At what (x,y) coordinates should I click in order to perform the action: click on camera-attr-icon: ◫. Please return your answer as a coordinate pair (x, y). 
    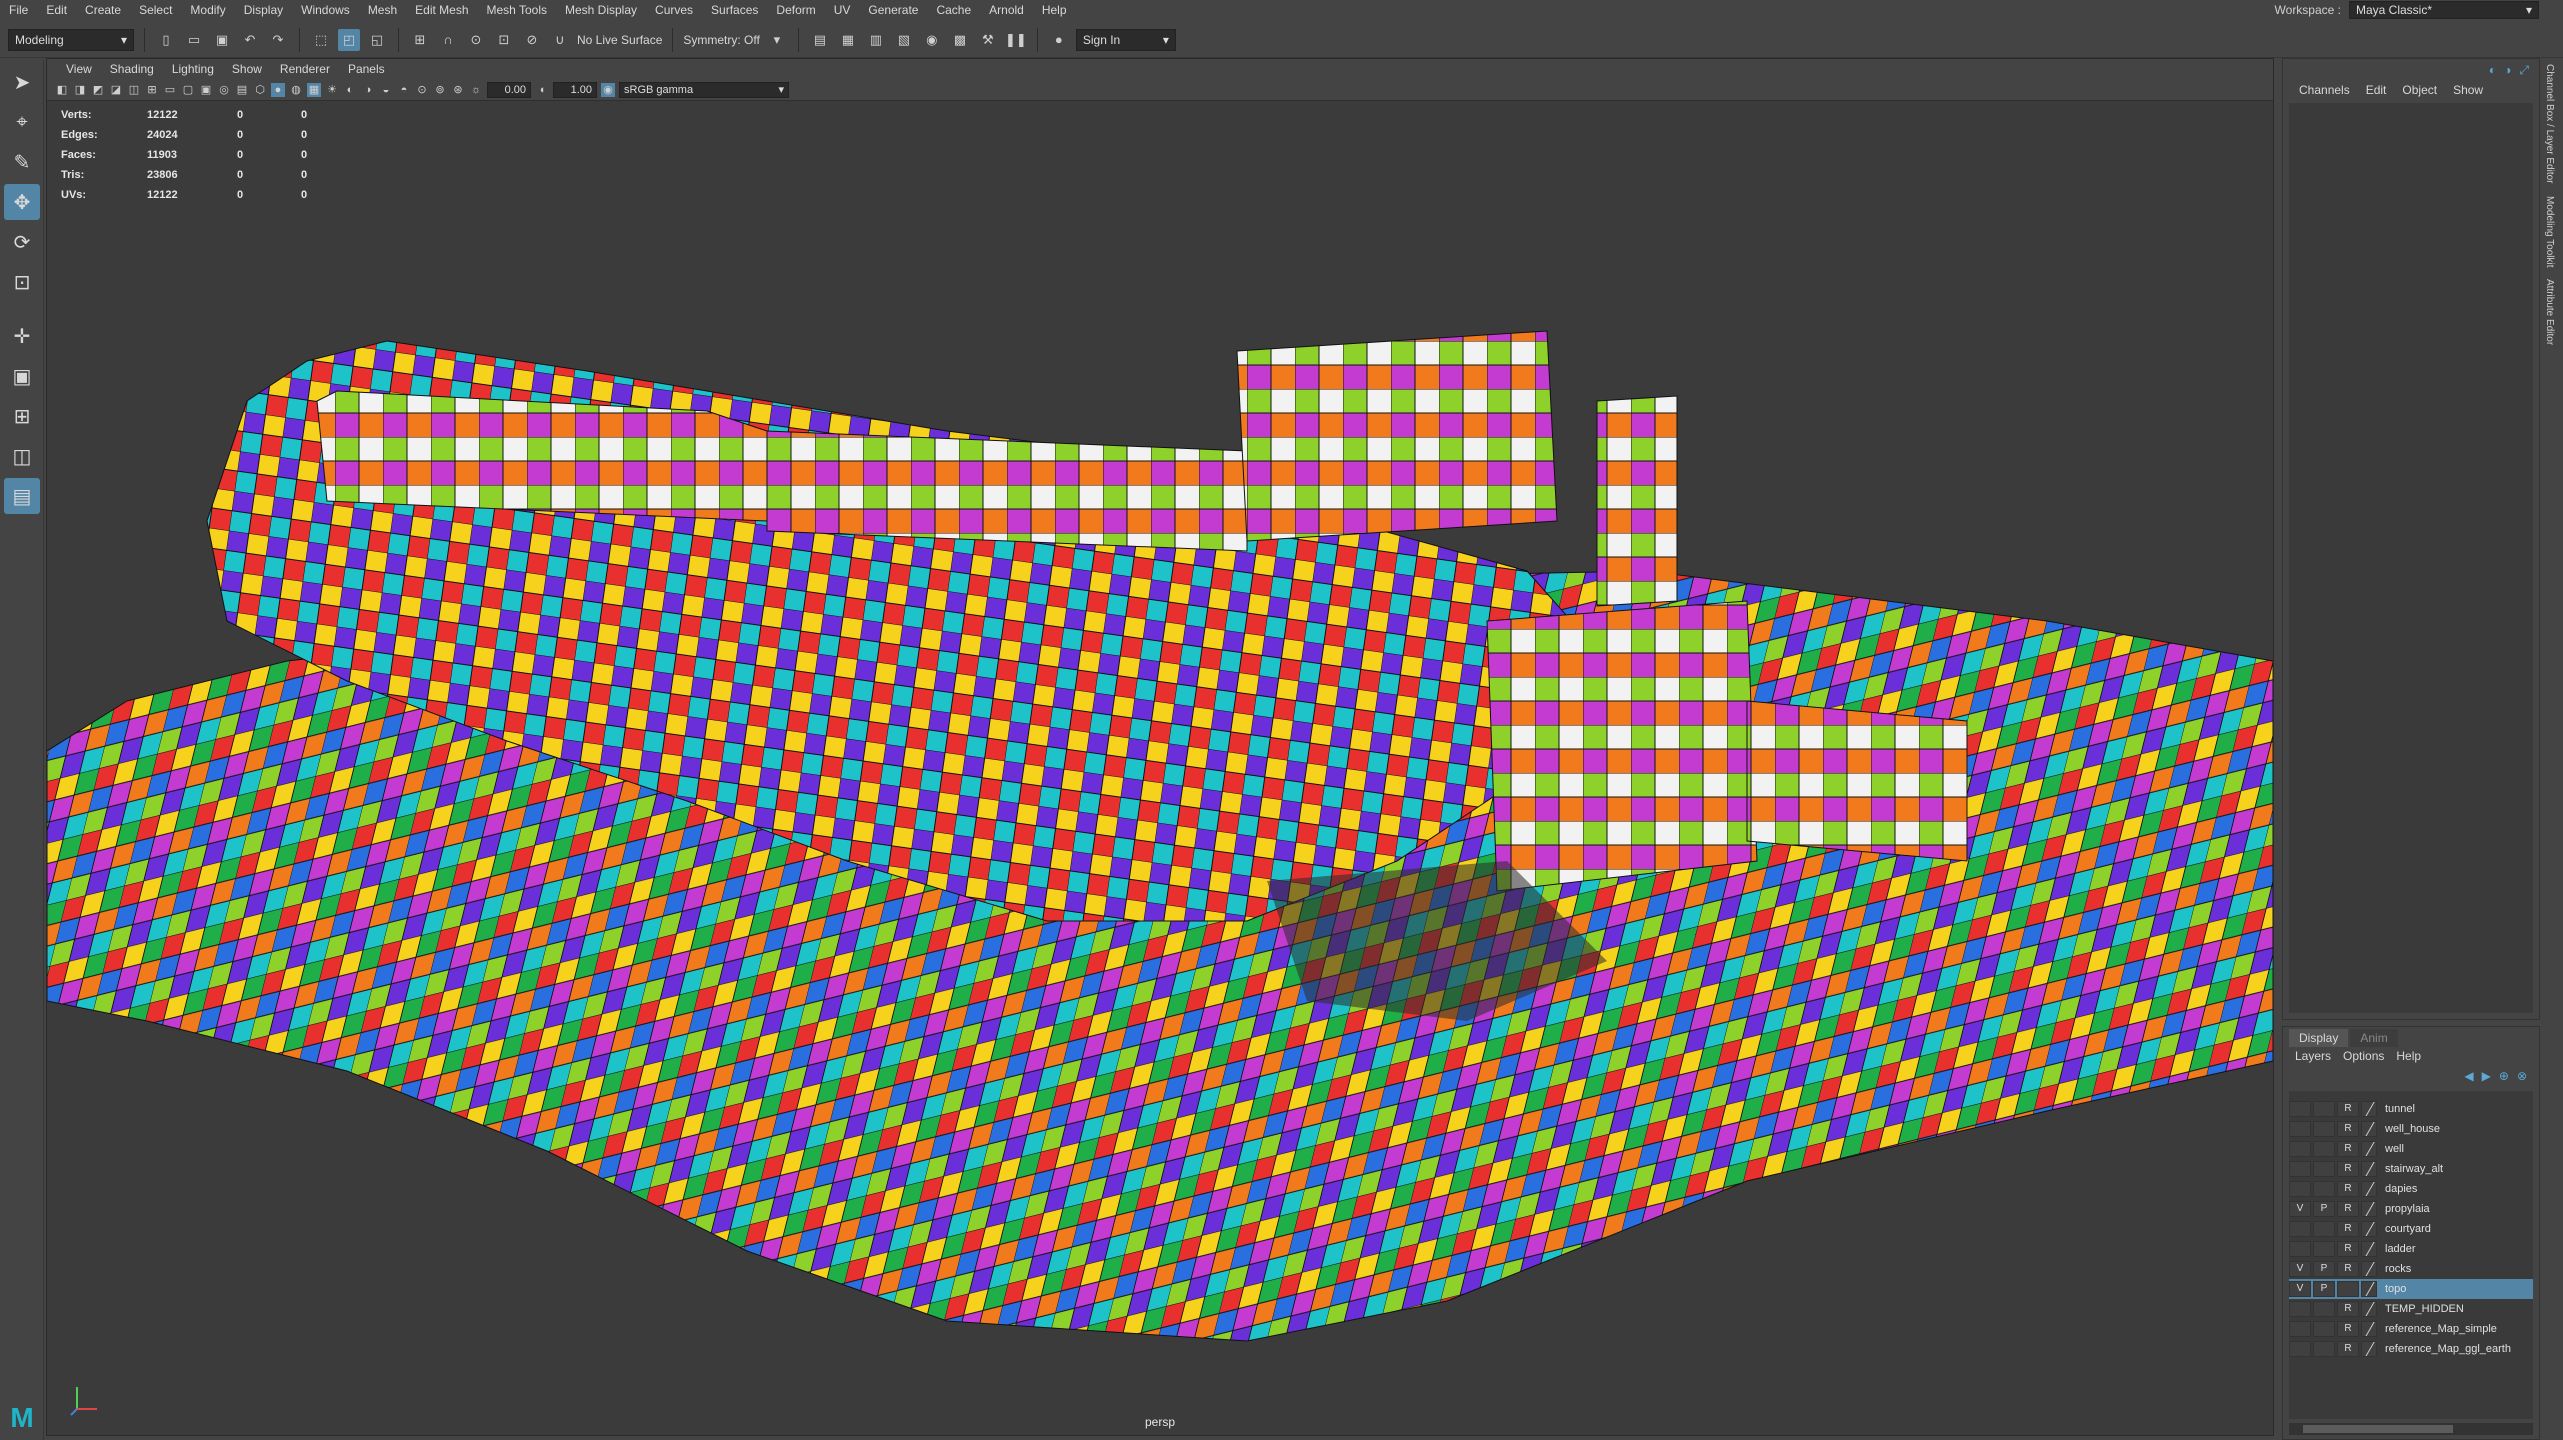
    Looking at the image, I should click on (134, 90).